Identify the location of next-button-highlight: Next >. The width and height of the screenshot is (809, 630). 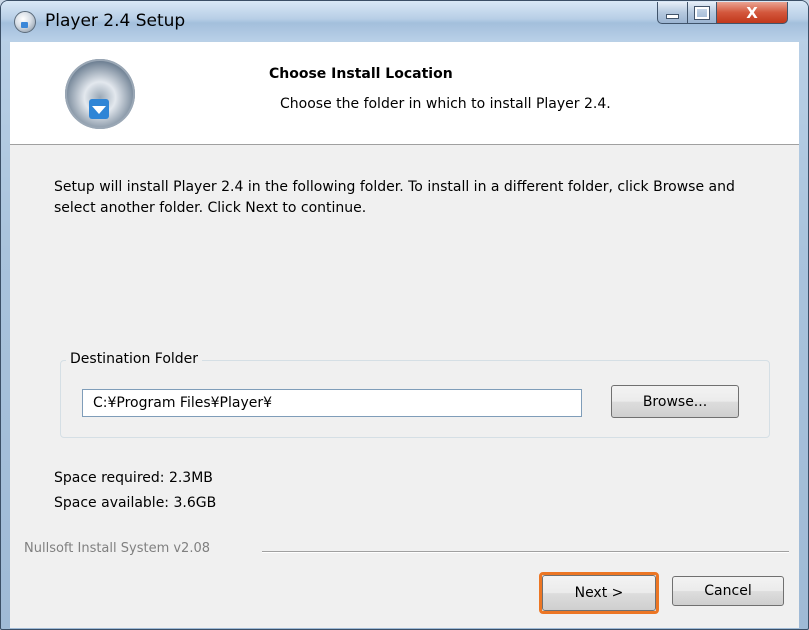
(599, 593).